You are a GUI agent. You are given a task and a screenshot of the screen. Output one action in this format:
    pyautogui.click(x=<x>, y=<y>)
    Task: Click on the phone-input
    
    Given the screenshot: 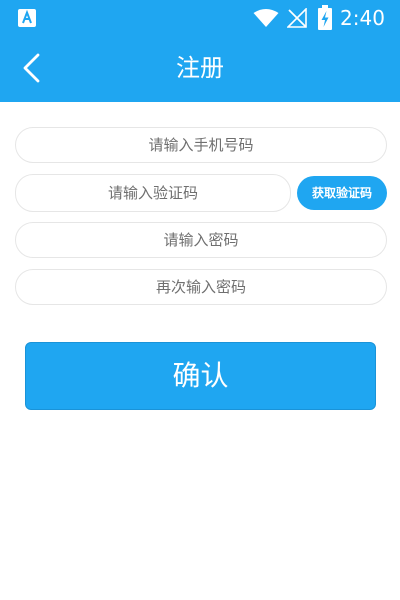 What is the action you would take?
    pyautogui.click(x=201, y=145)
    